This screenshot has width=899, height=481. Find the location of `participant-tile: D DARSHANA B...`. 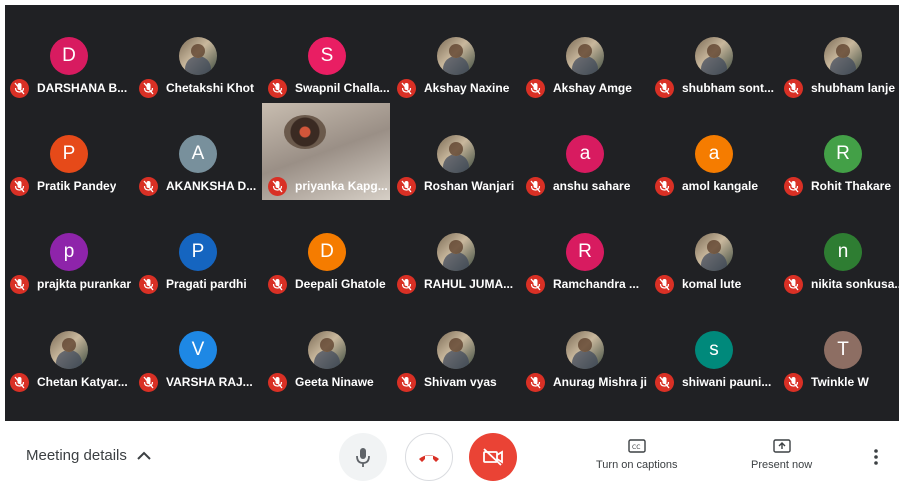

participant-tile: D DARSHANA B... is located at coordinates (69, 54).